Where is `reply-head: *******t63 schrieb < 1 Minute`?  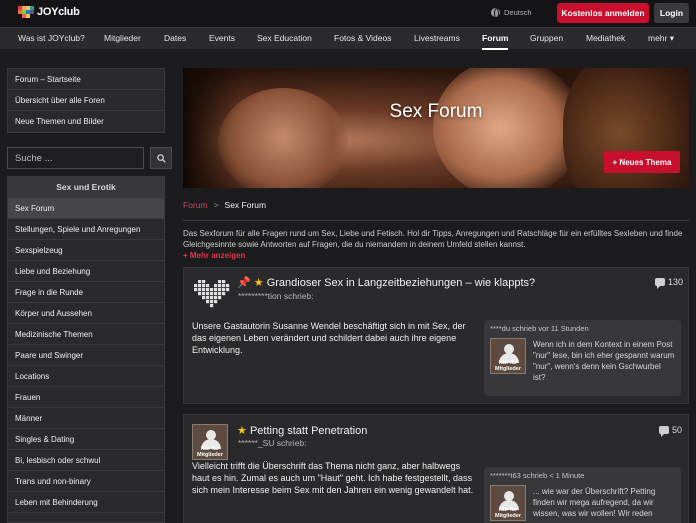 reply-head: *******t63 schrieb < 1 Minute is located at coordinates (537, 475).